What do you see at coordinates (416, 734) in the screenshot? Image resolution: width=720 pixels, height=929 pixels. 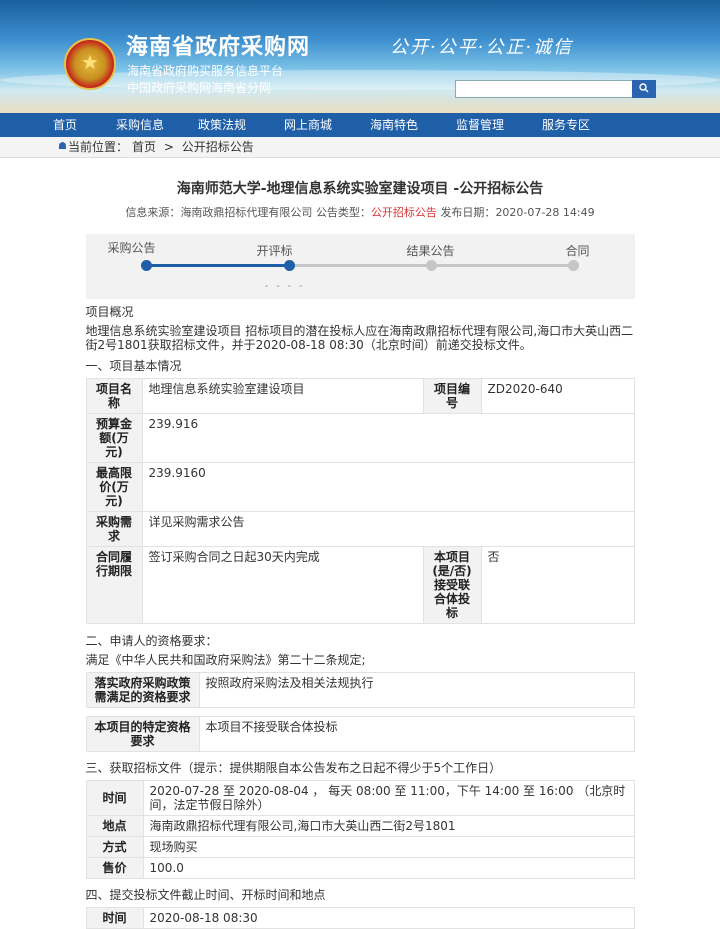 I see `special-value: 本项目不接受联合体投标` at bounding box center [416, 734].